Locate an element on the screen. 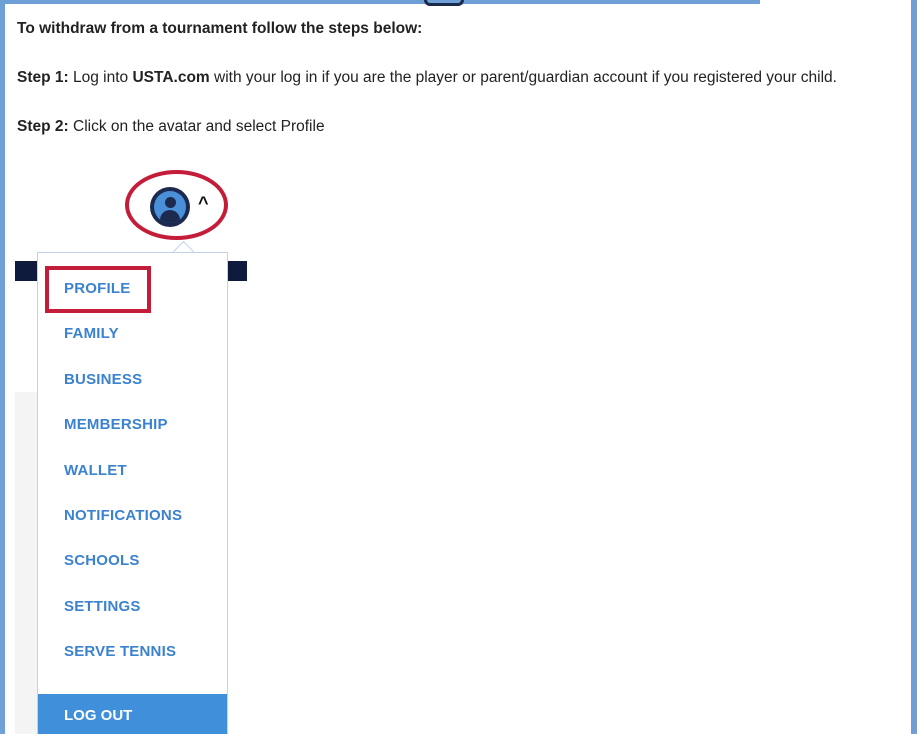 This screenshot has width=917, height=734. menu-item-serve-tennis: SERVE TENNIS is located at coordinates (120, 651).